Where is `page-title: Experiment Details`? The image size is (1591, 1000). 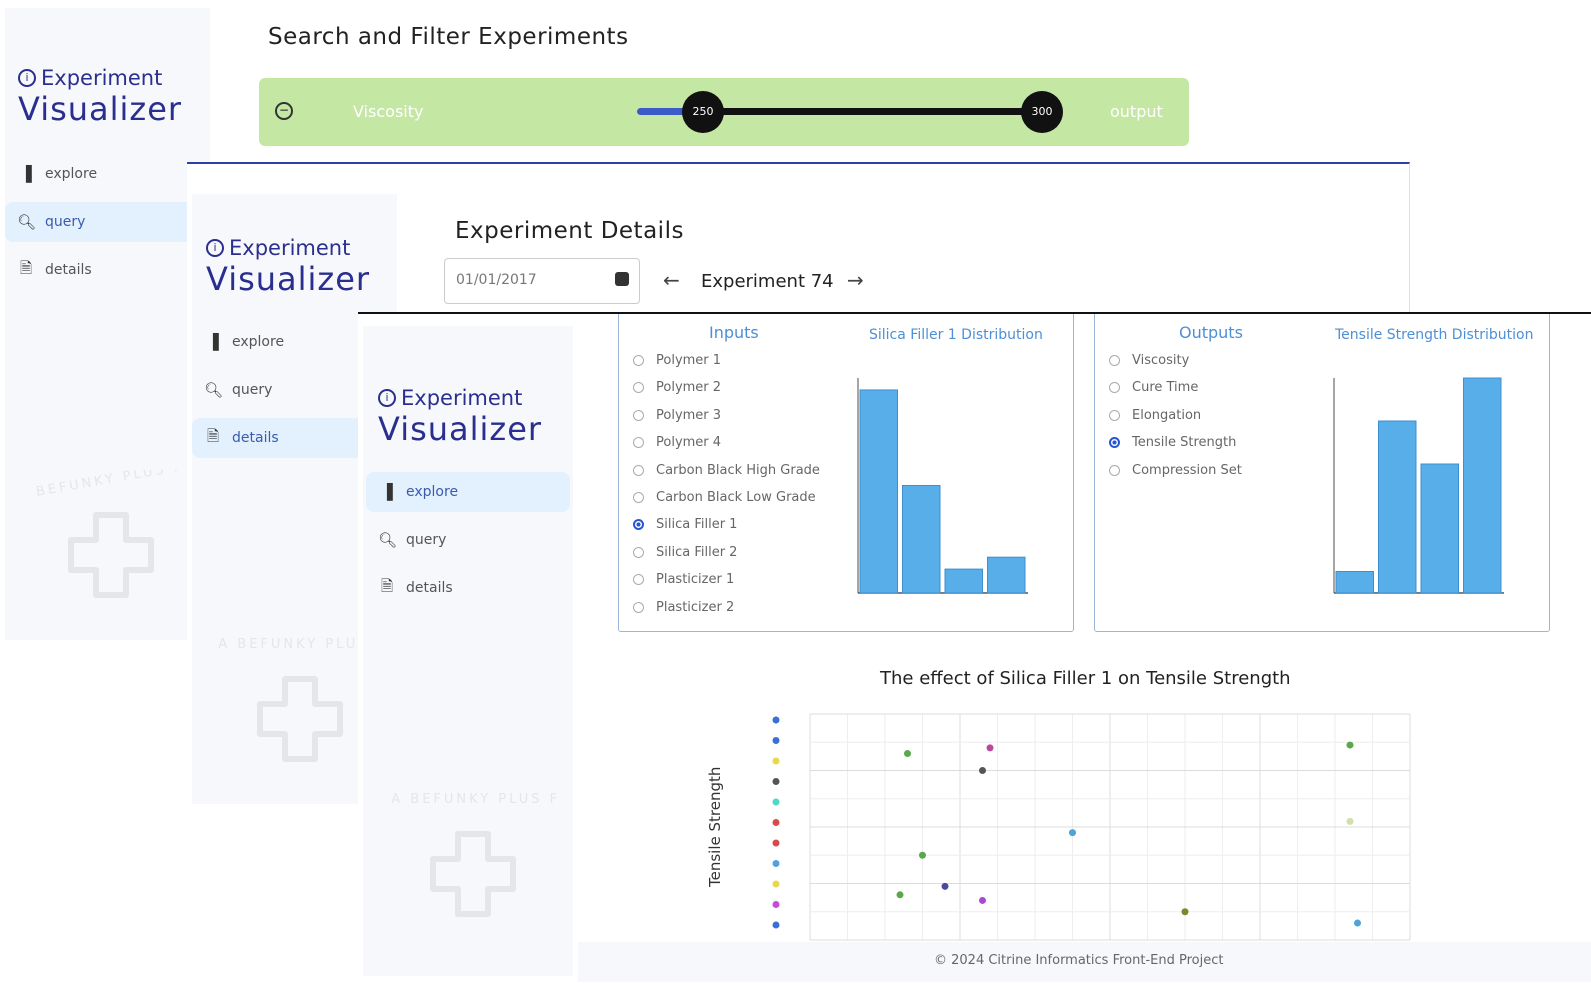 page-title: Experiment Details is located at coordinates (569, 231).